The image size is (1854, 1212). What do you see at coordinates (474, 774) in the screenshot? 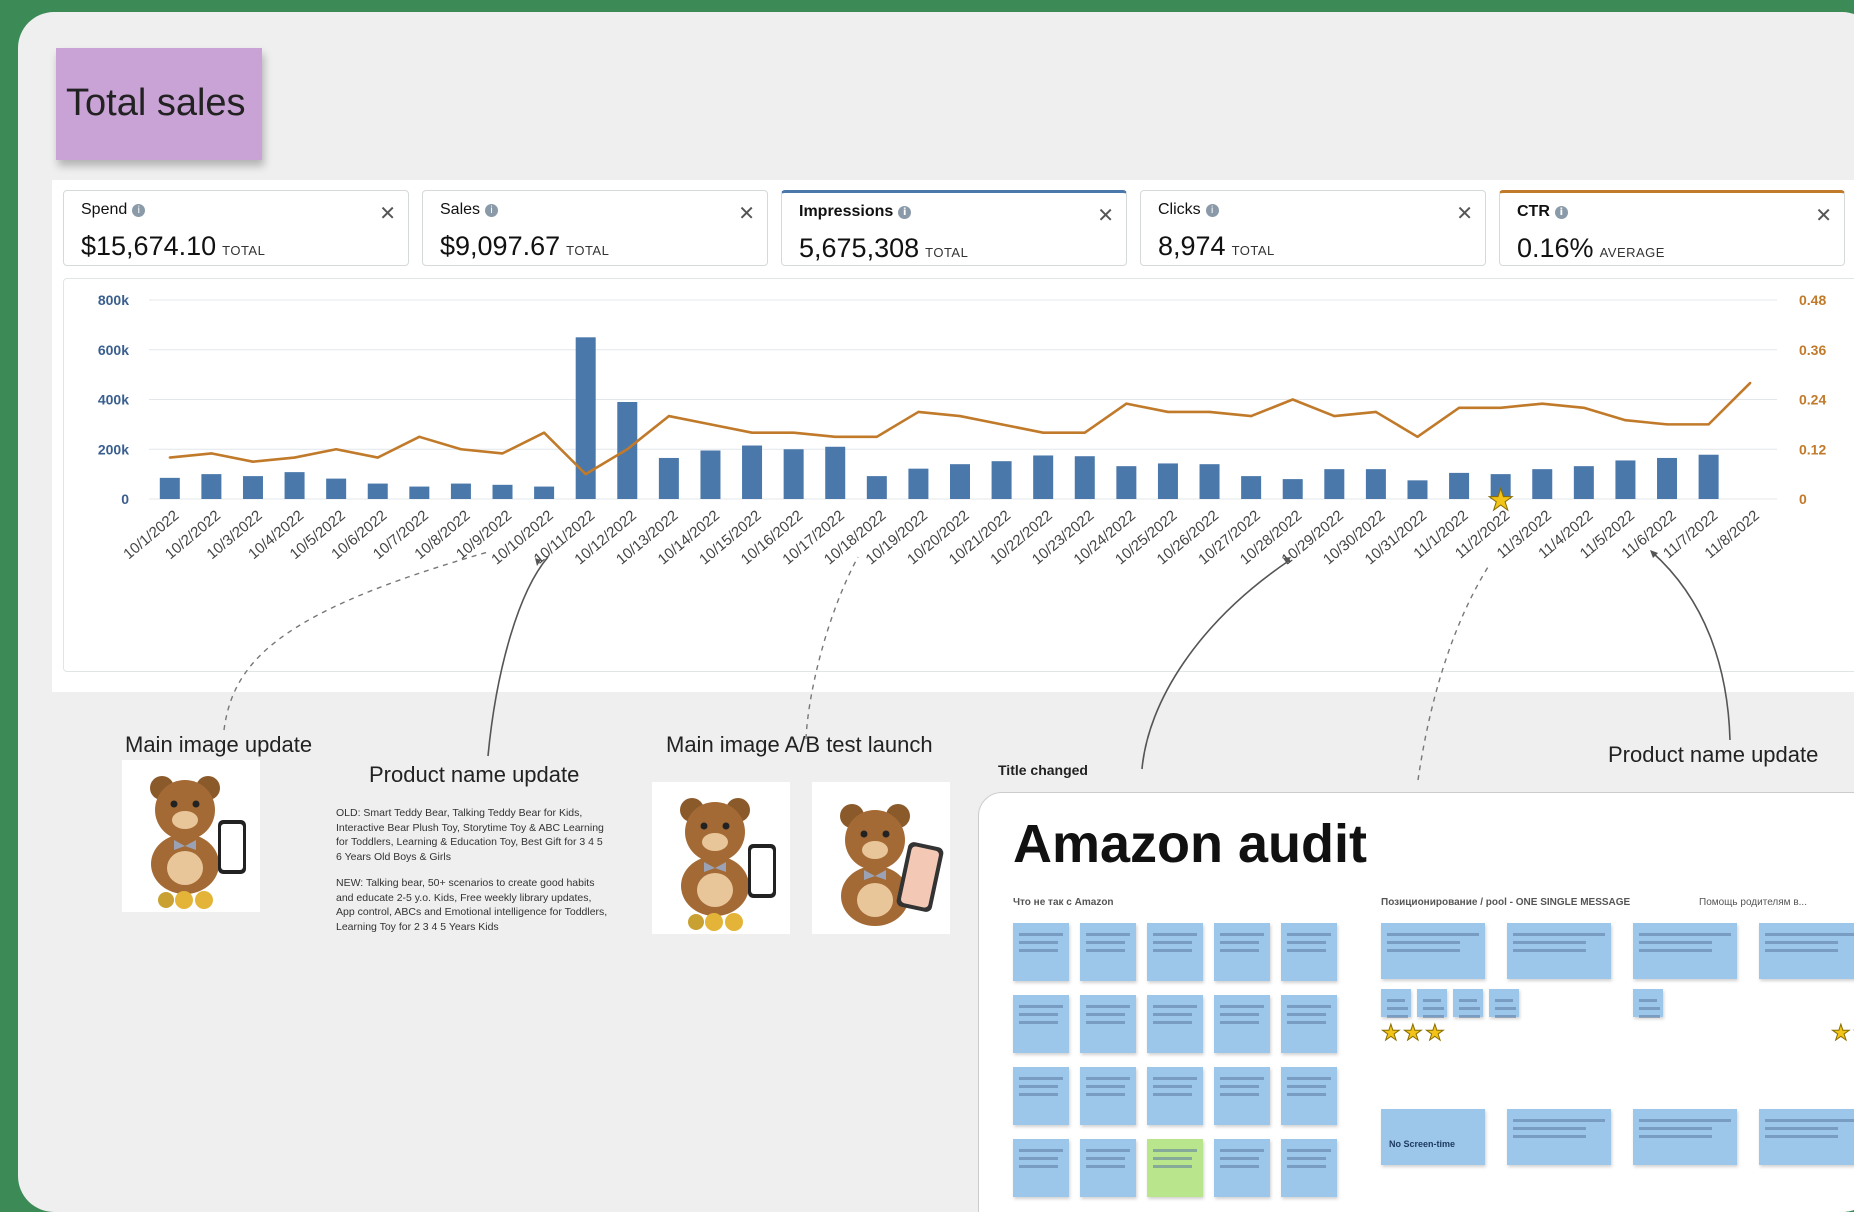
I see `annotation-product-name-update: Product name update` at bounding box center [474, 774].